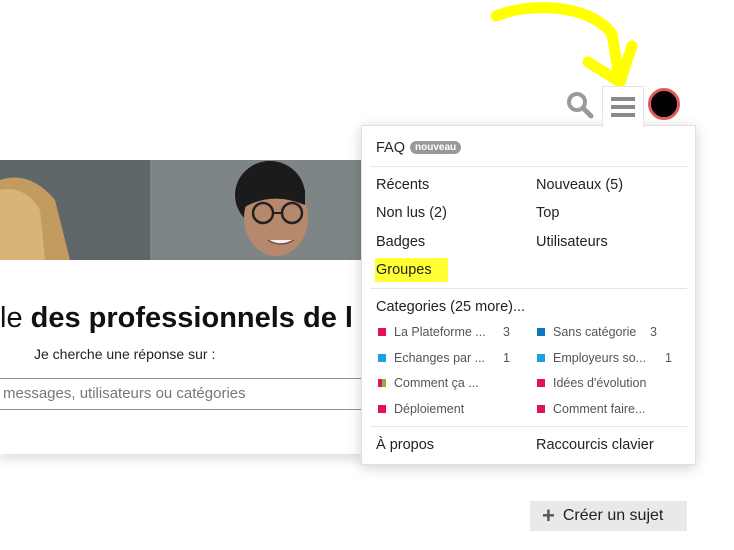  What do you see at coordinates (15, 318) in the screenshot?
I see `welcome-title-prefix: le` at bounding box center [15, 318].